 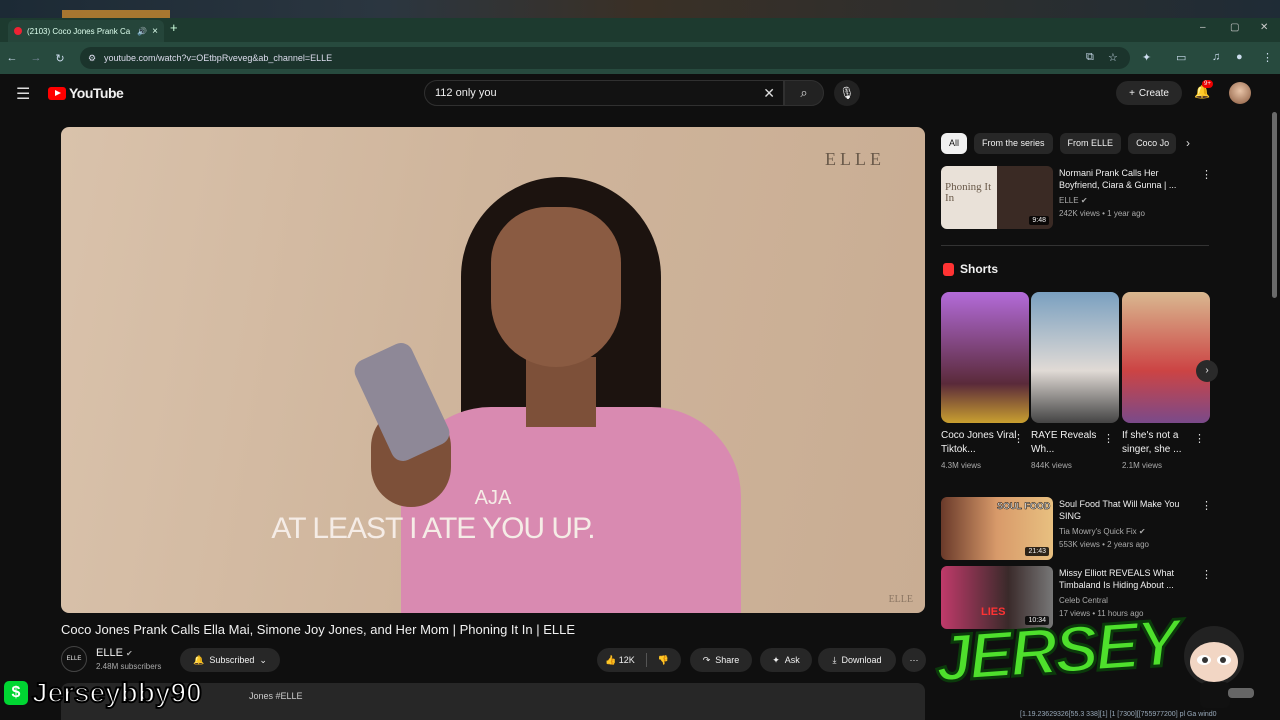 What do you see at coordinates (1234, 27) in the screenshot?
I see `maximize-button: ▢` at bounding box center [1234, 27].